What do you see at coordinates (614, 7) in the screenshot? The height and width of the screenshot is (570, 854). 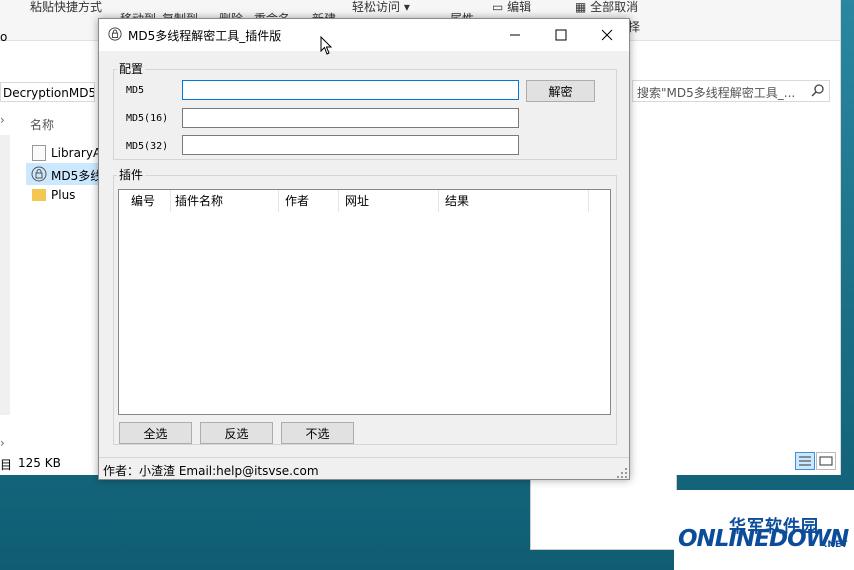 I see `select-none-label: 全部取消` at bounding box center [614, 7].